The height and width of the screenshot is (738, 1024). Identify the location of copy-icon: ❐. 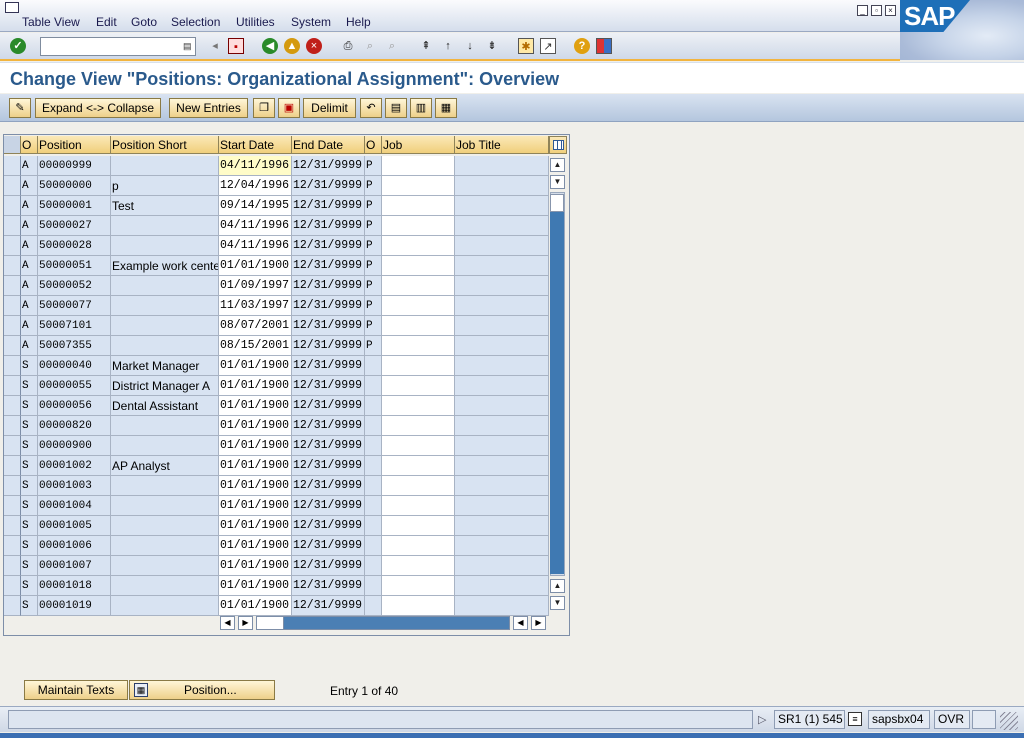
(264, 108).